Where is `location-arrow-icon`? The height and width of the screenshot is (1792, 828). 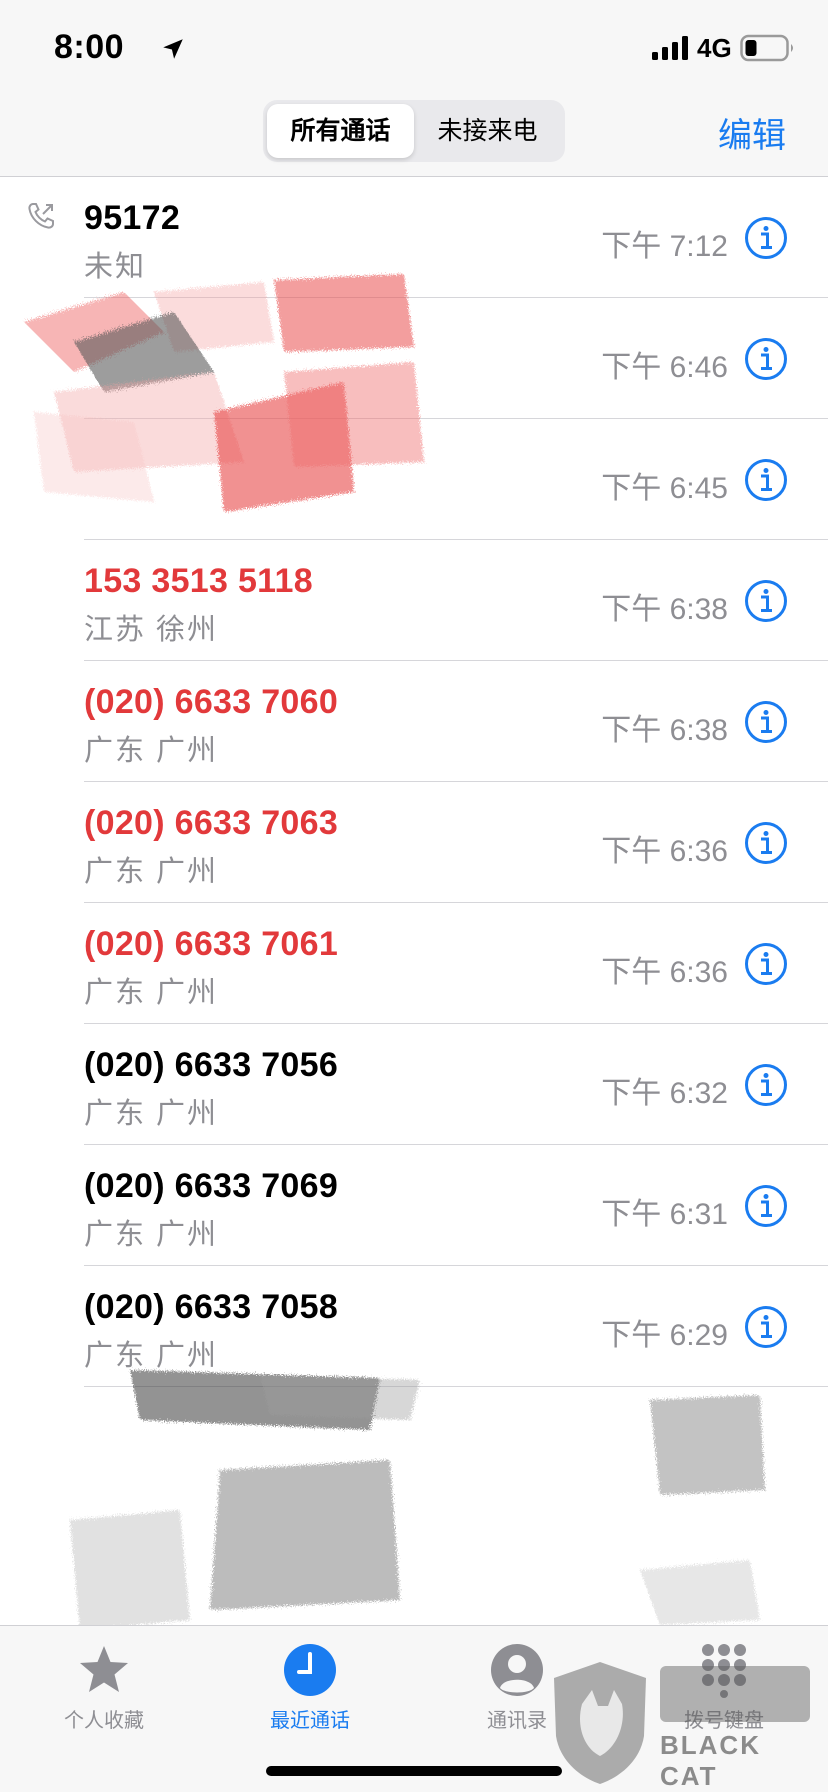
location-arrow-icon is located at coordinates (173, 49).